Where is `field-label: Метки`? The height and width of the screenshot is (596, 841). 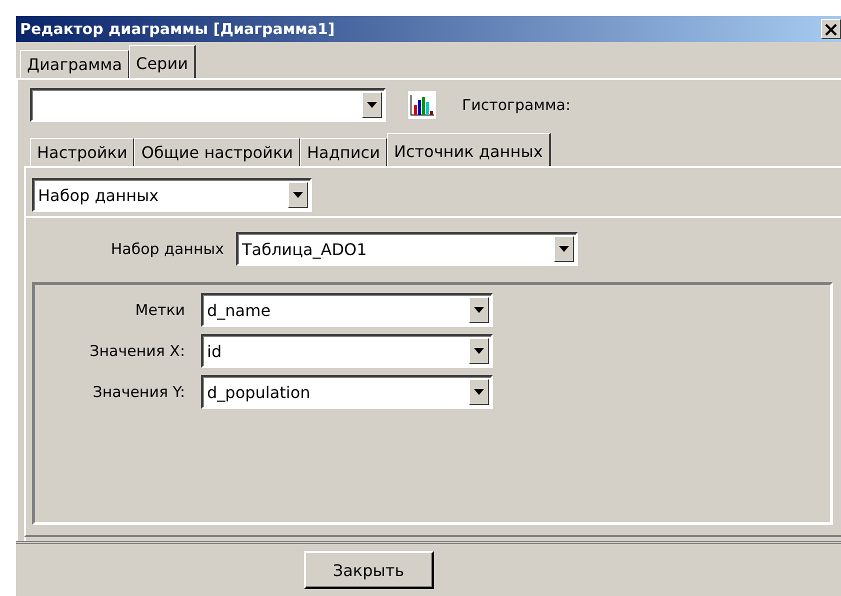
field-label: Метки is located at coordinates (159, 310).